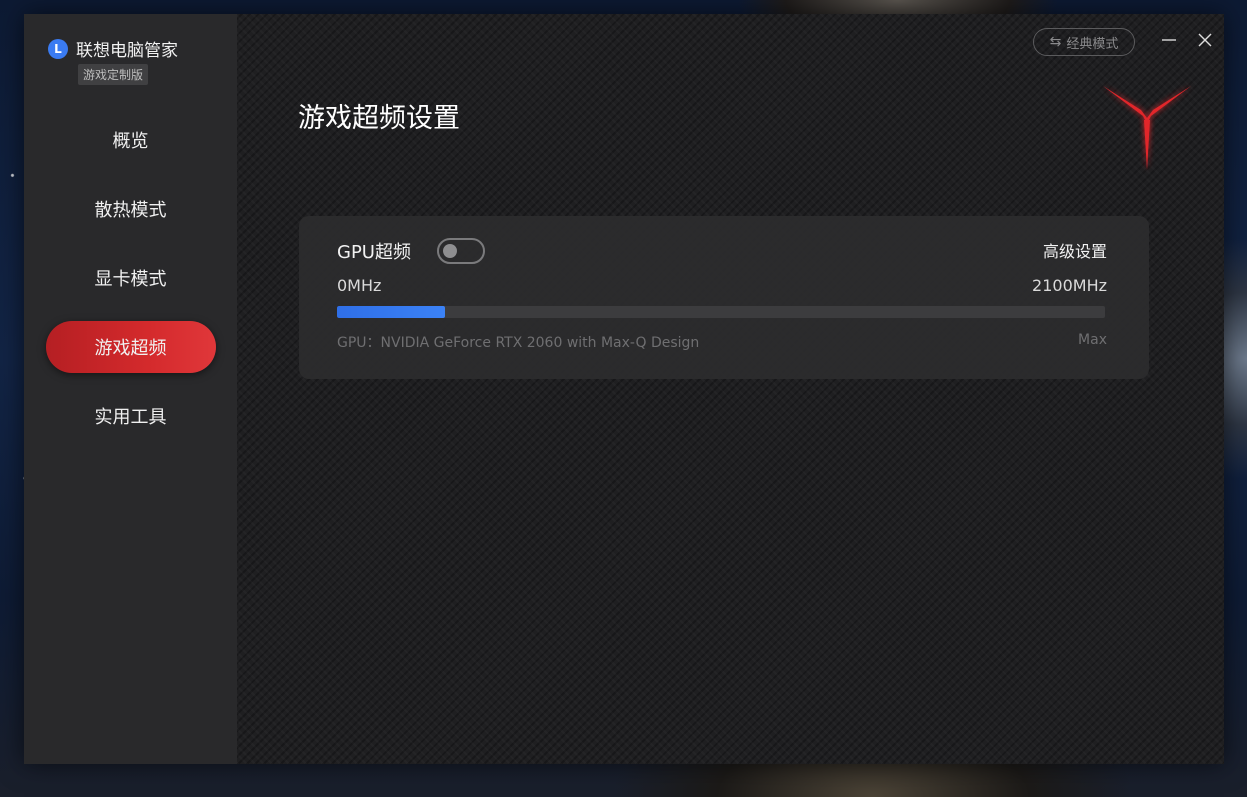 The height and width of the screenshot is (797, 1247). Describe the element at coordinates (391, 312) in the screenshot. I see `frequency-slider-fill` at that location.